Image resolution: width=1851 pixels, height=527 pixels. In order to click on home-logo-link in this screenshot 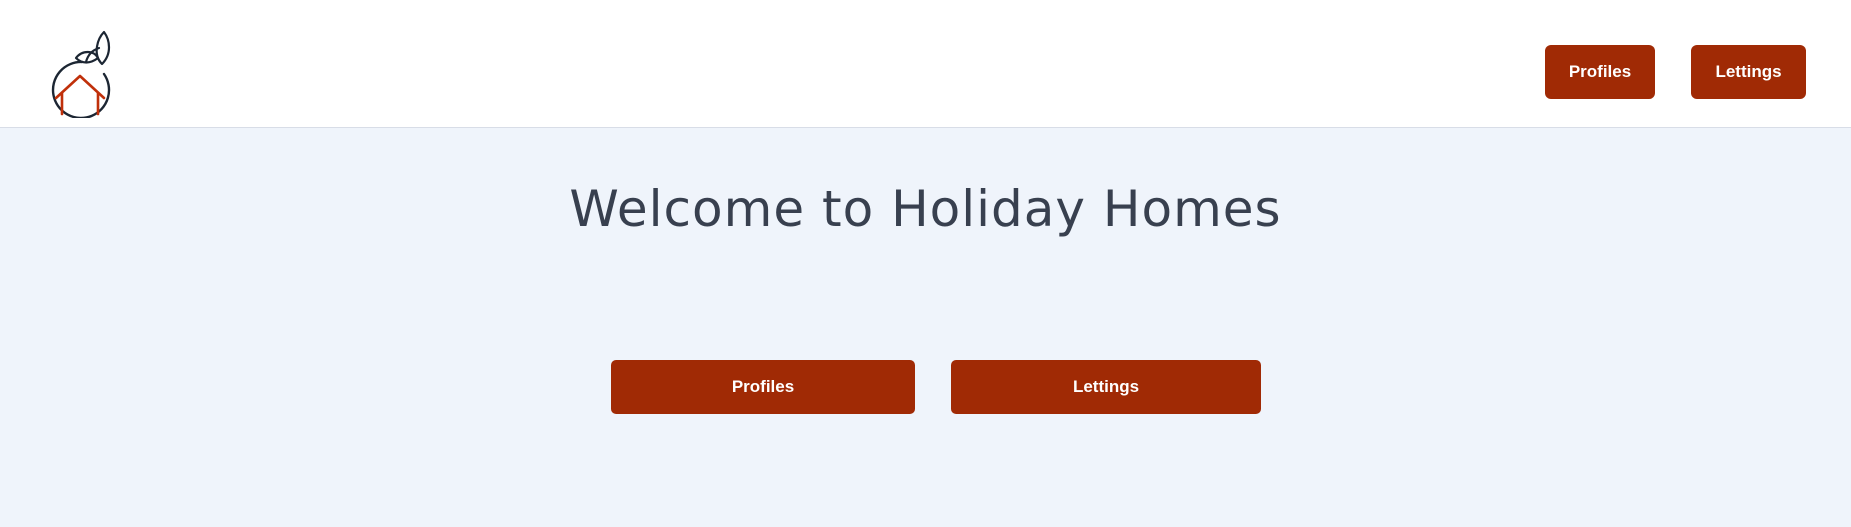, I will do `click(82, 74)`.